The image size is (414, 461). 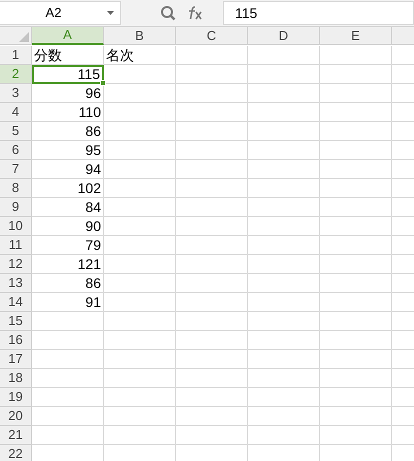 What do you see at coordinates (356, 36) in the screenshot?
I see `column-header: E` at bounding box center [356, 36].